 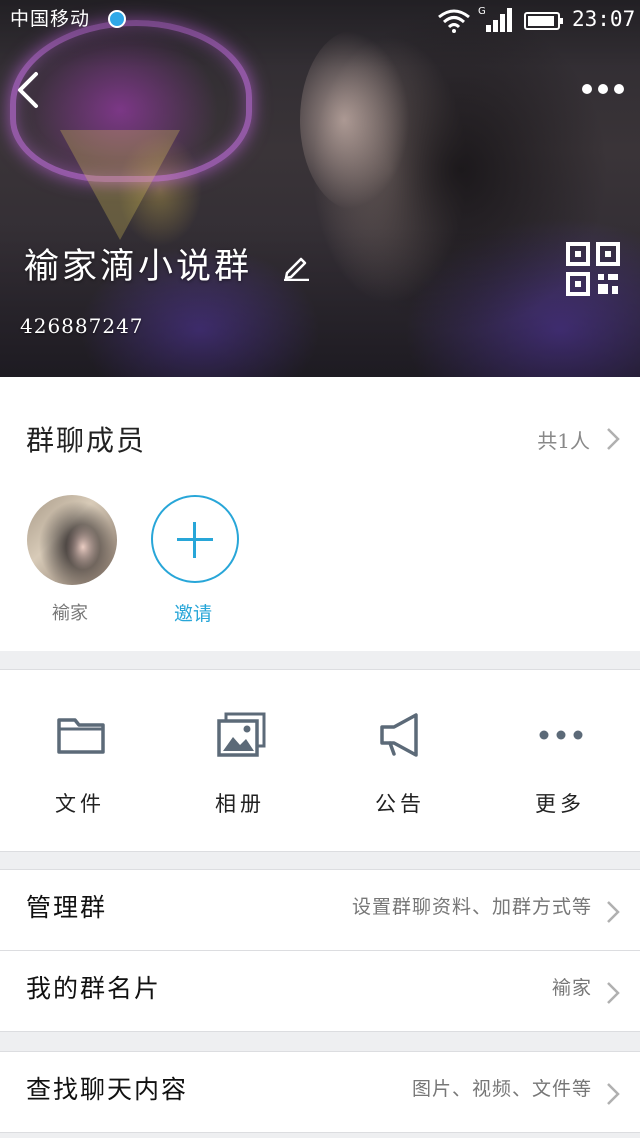 What do you see at coordinates (193, 614) in the screenshot?
I see `invite-label: 邀请` at bounding box center [193, 614].